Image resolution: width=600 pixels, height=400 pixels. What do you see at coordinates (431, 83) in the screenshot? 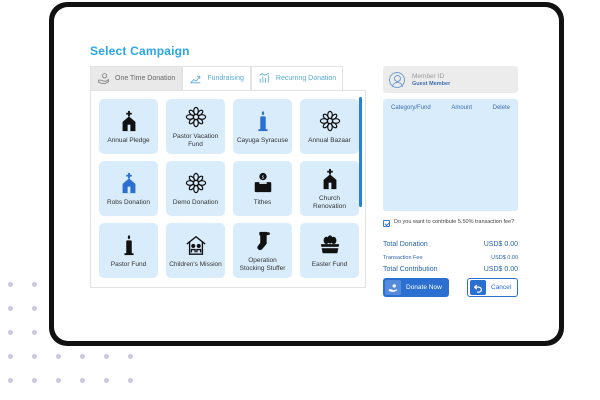
I see `member-id-value: Guest Member` at bounding box center [431, 83].